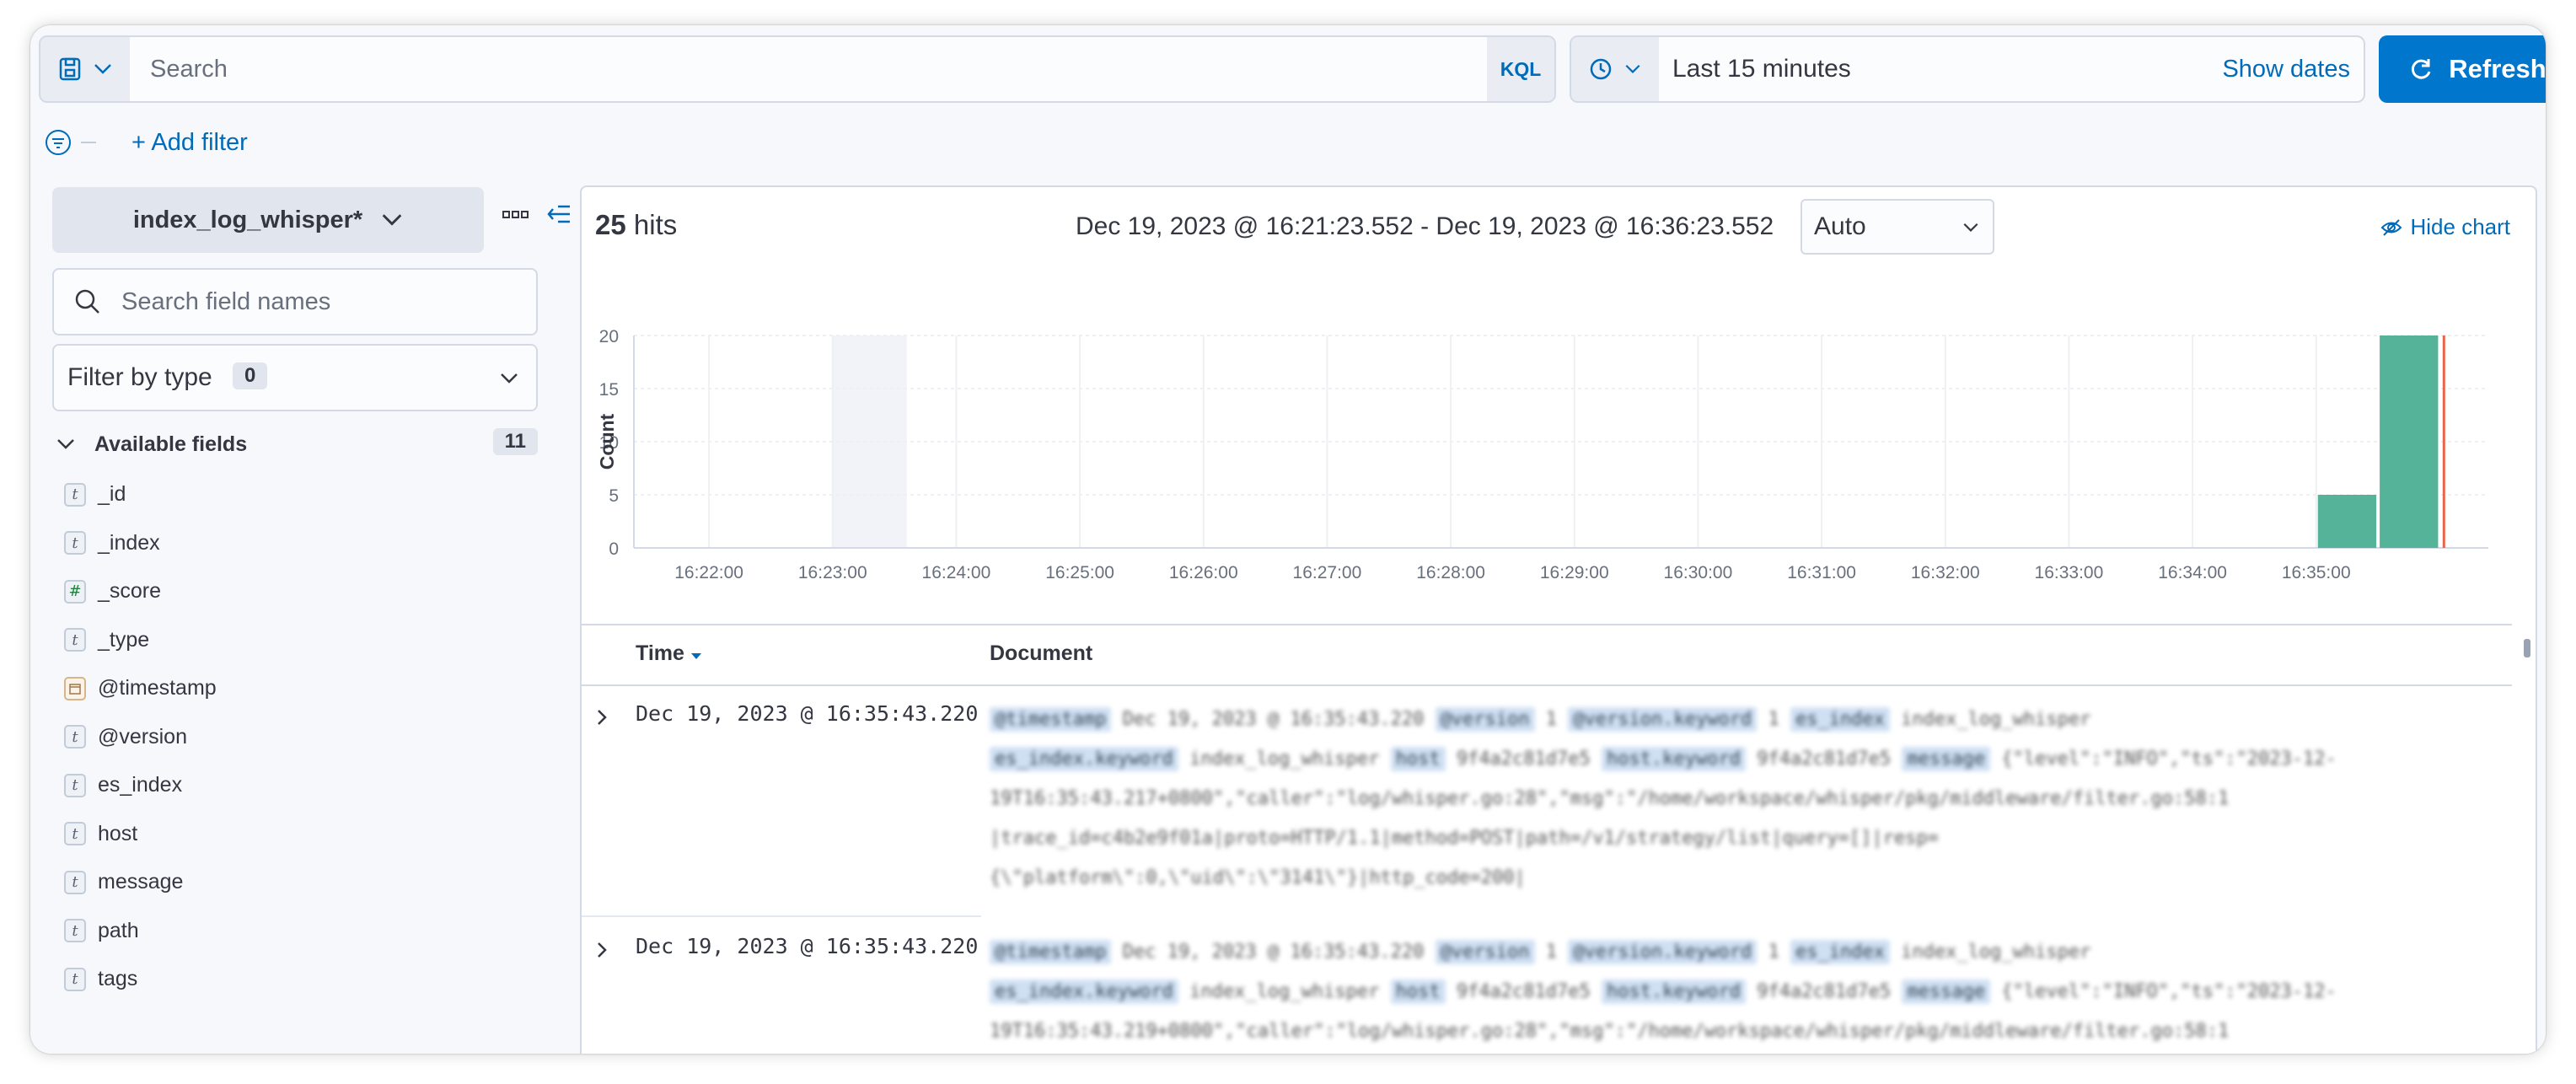  Describe the element at coordinates (129, 543) in the screenshot. I see `field-name: _index` at that location.